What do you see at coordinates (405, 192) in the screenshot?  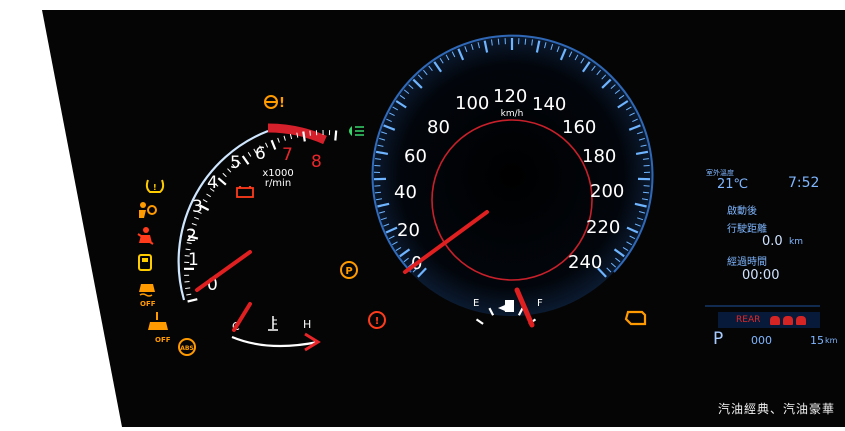 I see `speed-tick-40: 40` at bounding box center [405, 192].